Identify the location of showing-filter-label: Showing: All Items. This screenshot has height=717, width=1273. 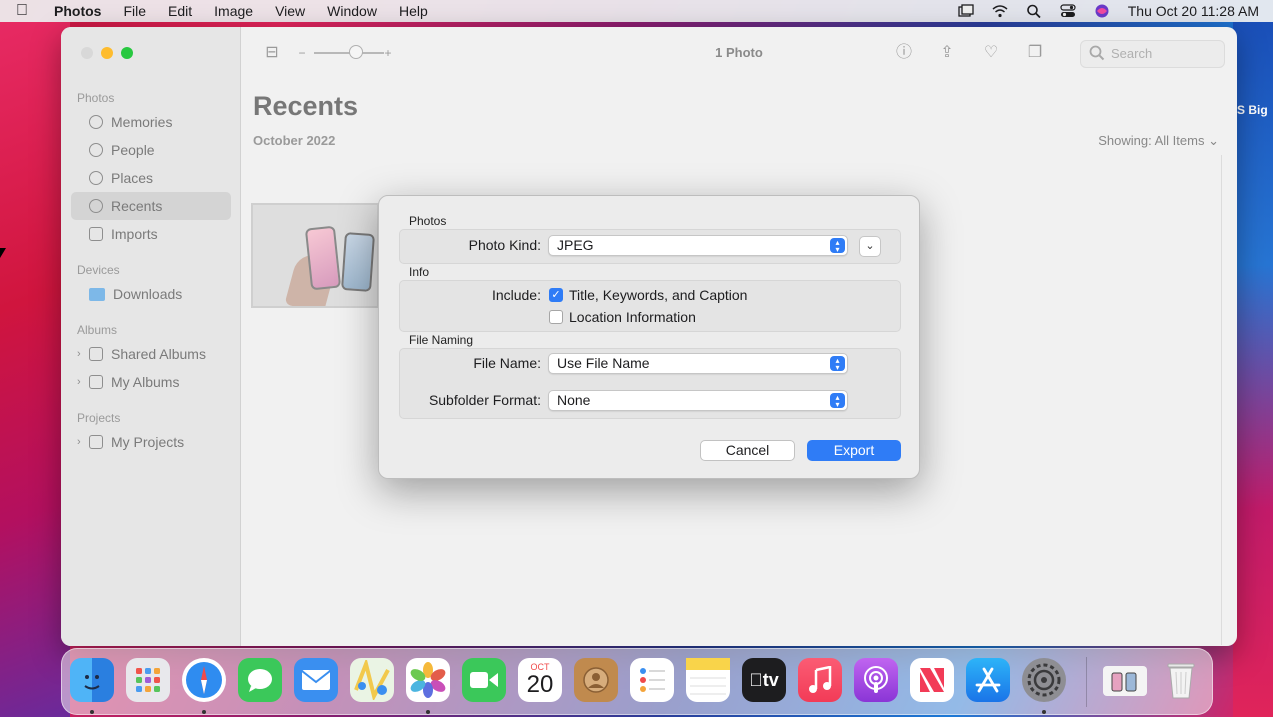
(1151, 140).